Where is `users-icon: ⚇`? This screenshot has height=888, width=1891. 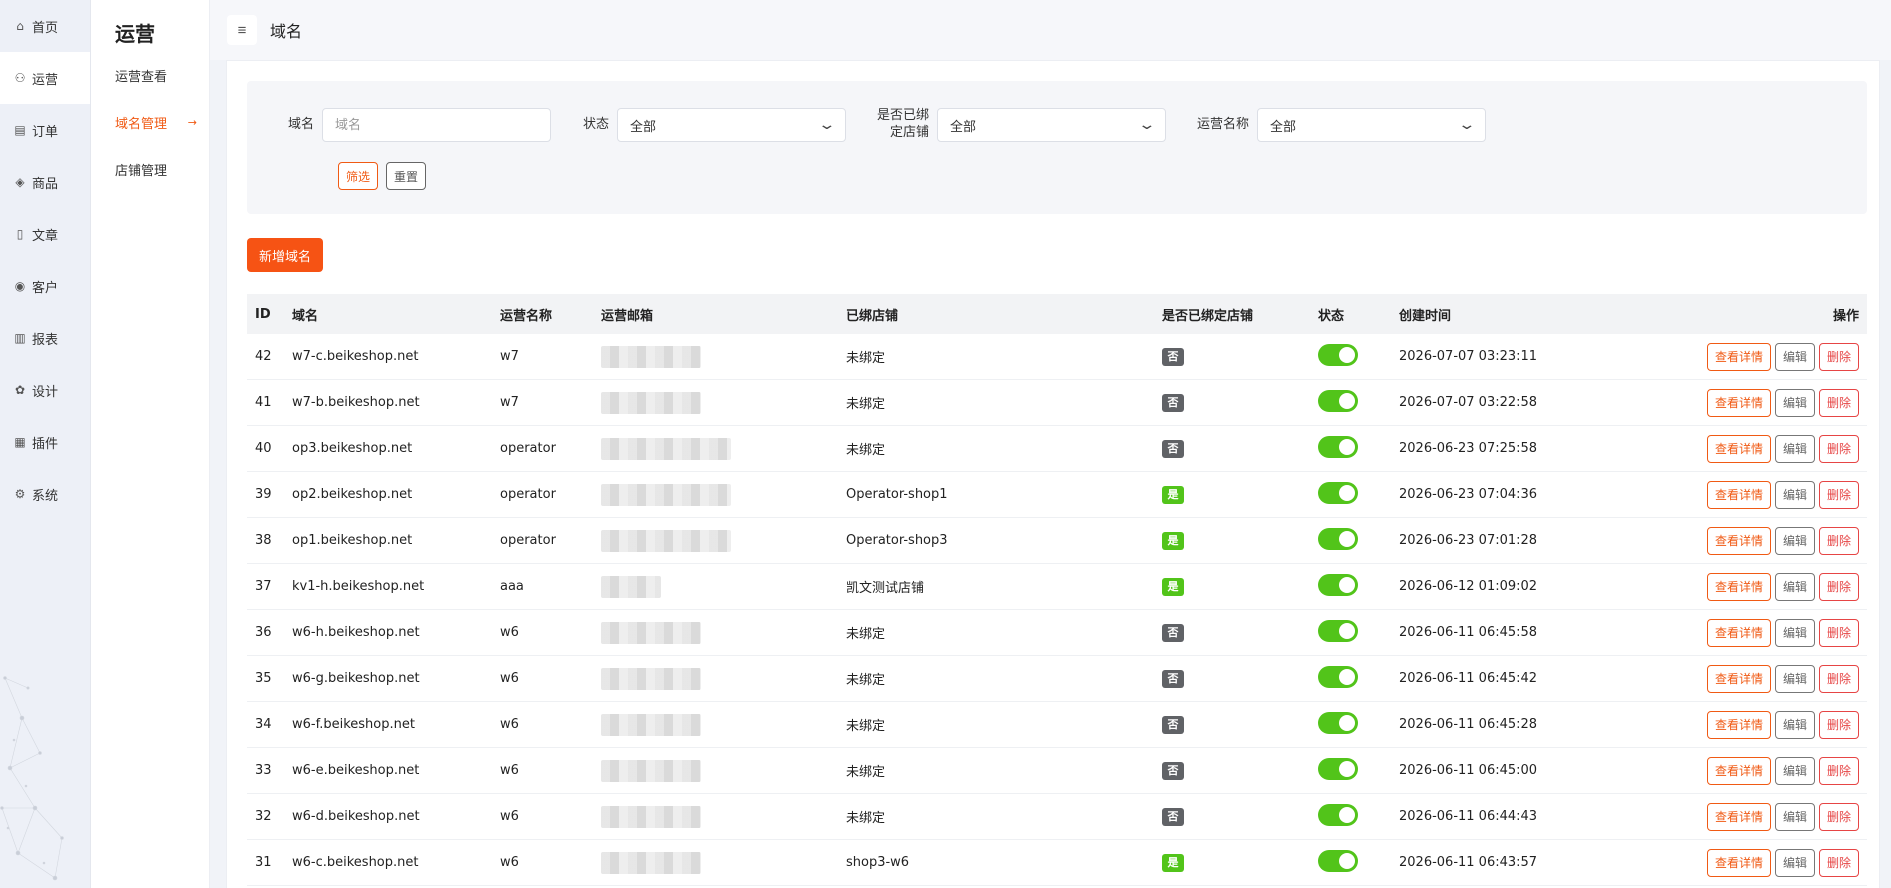 users-icon: ⚇ is located at coordinates (20, 78).